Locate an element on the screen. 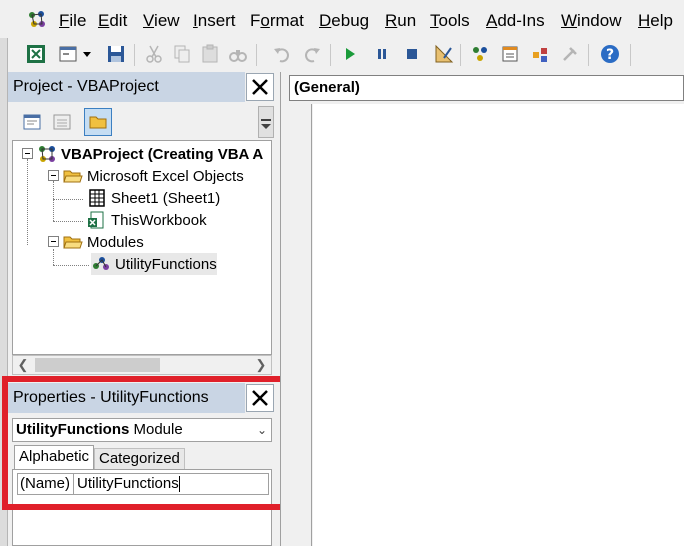 Image resolution: width=684 pixels, height=546 pixels. code-margin-indicator-bar is located at coordinates (298, 325).